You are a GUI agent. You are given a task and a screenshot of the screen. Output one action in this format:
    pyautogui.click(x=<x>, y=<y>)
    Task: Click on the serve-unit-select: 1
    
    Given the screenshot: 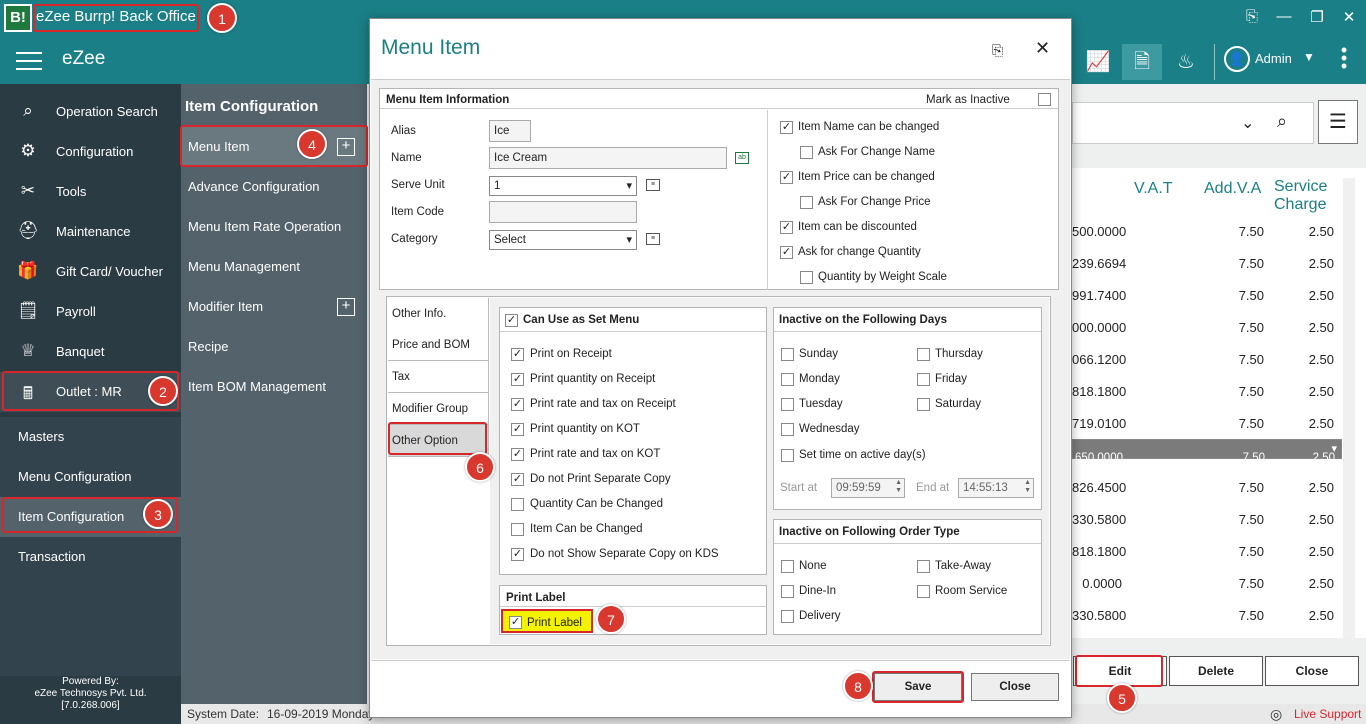 What is the action you would take?
    pyautogui.click(x=563, y=186)
    